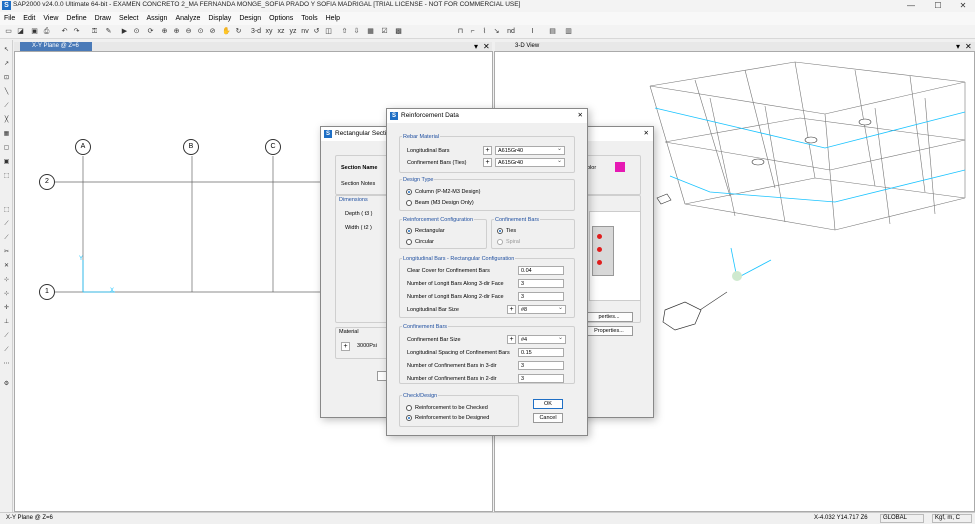 The image size is (975, 524). I want to click on left-pane-pin-icon: ▾, so click(476, 46).